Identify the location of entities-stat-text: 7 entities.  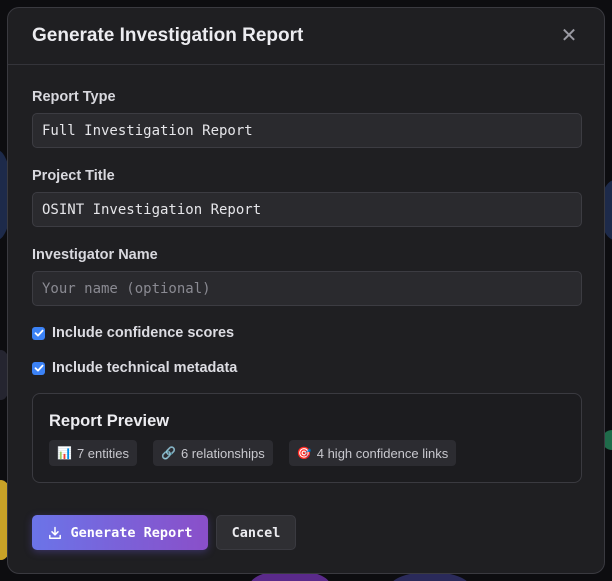
(102, 453).